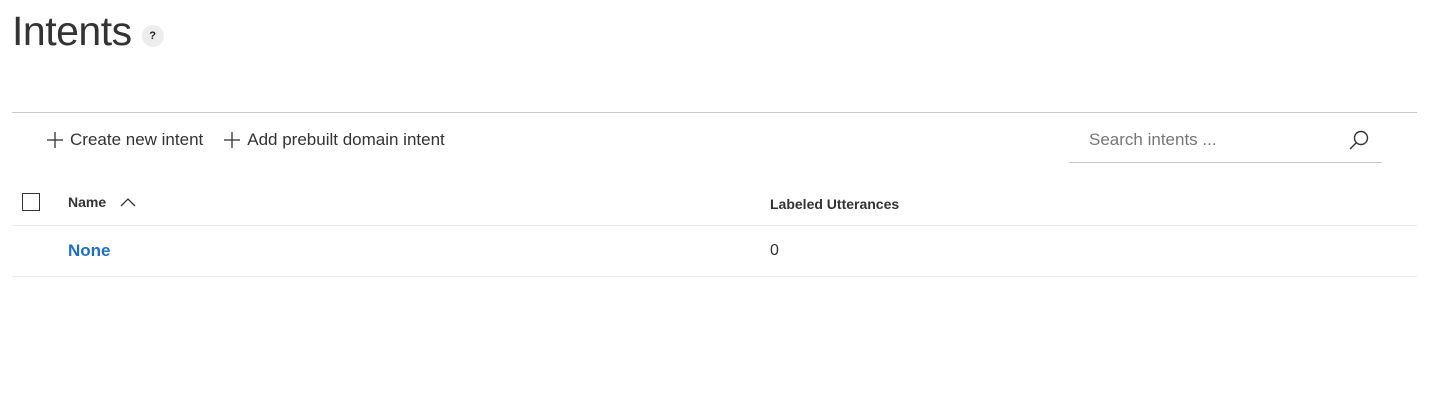 Image resolution: width=1454 pixels, height=420 pixels. I want to click on search-icon, so click(1359, 140).